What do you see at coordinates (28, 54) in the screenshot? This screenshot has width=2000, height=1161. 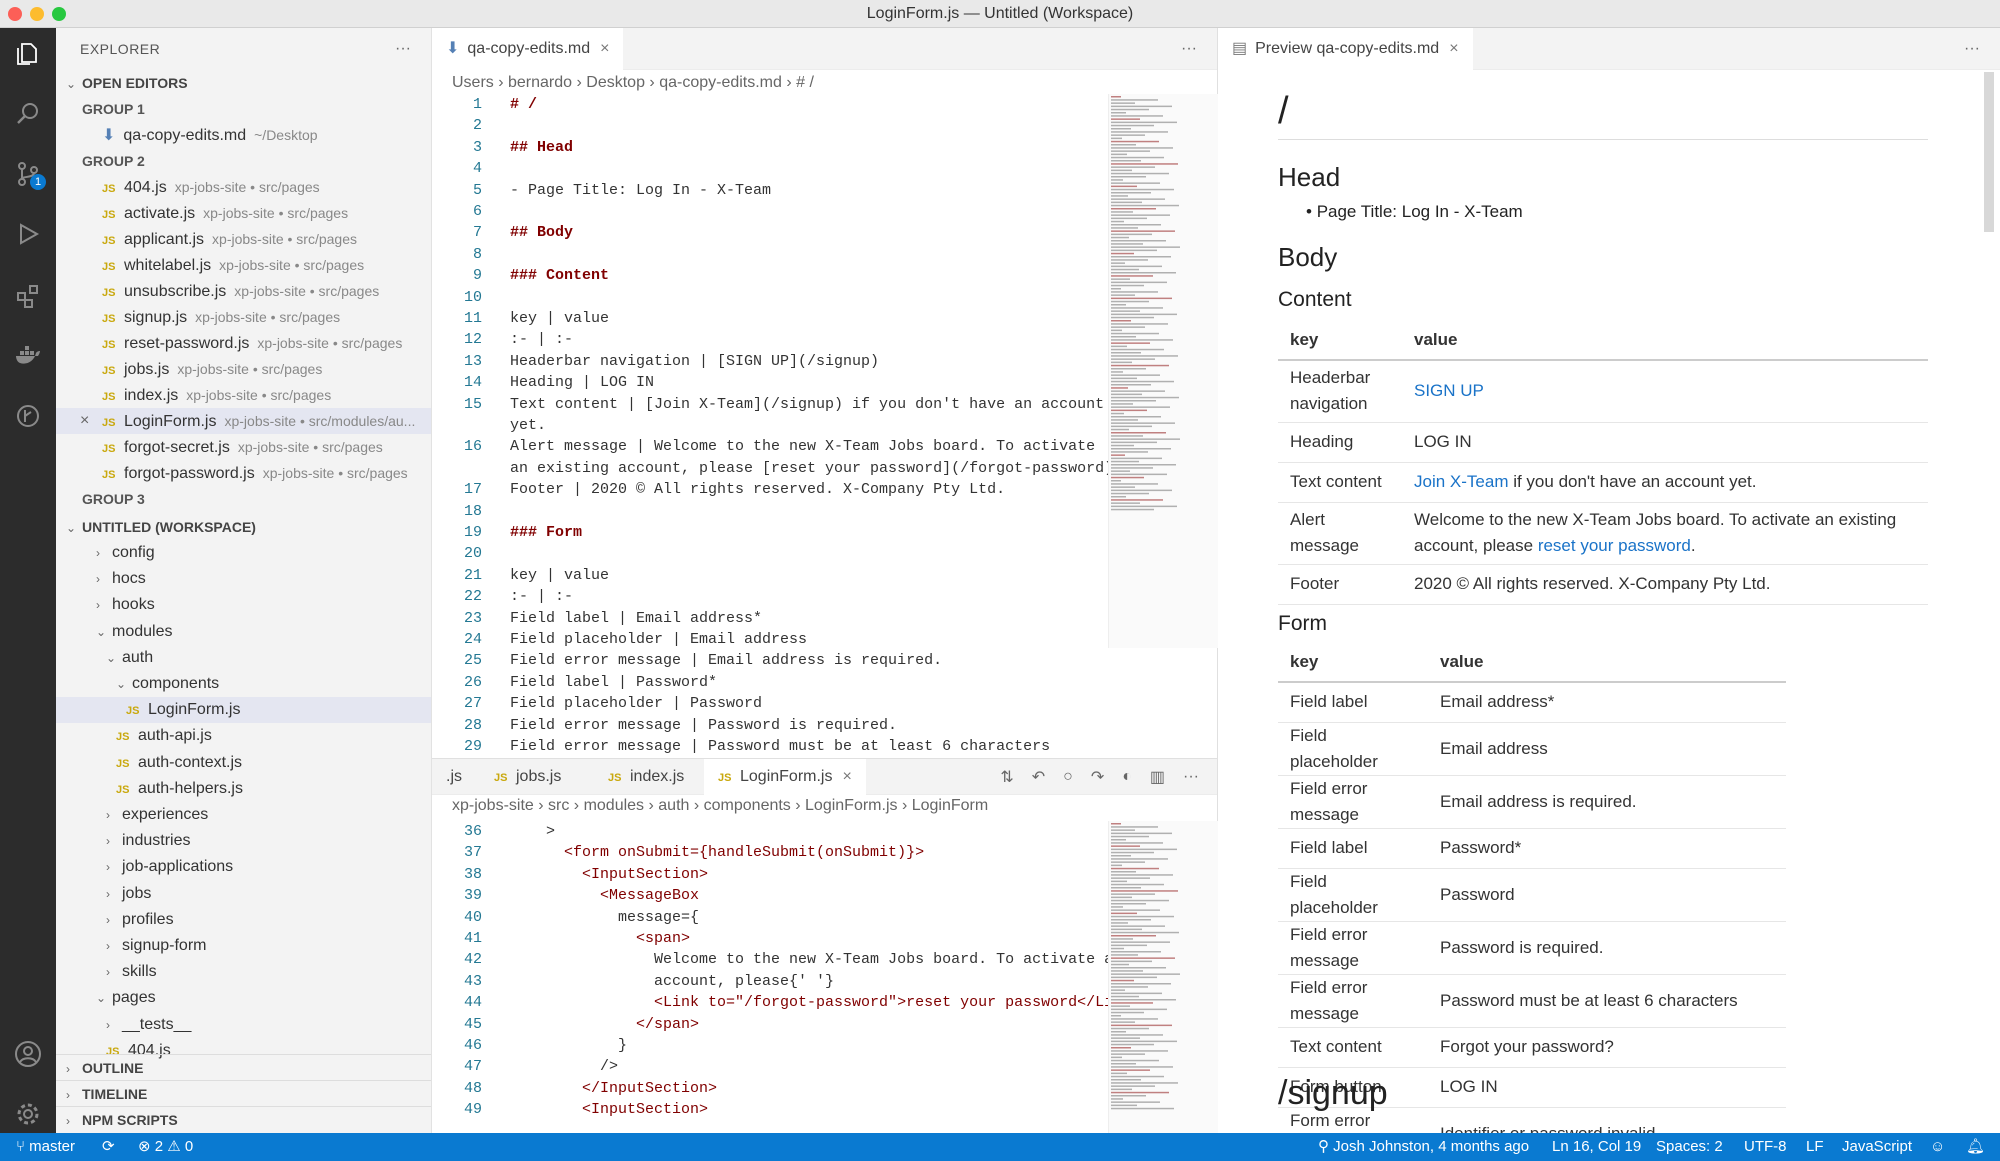 I see `explorer-icon` at bounding box center [28, 54].